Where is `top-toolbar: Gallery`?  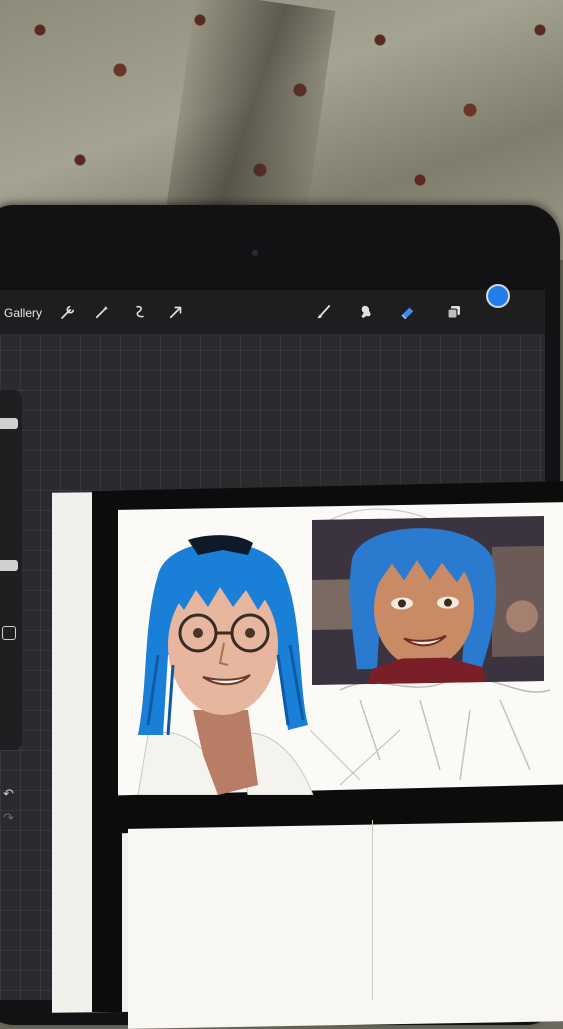
top-toolbar: Gallery is located at coordinates (272, 312).